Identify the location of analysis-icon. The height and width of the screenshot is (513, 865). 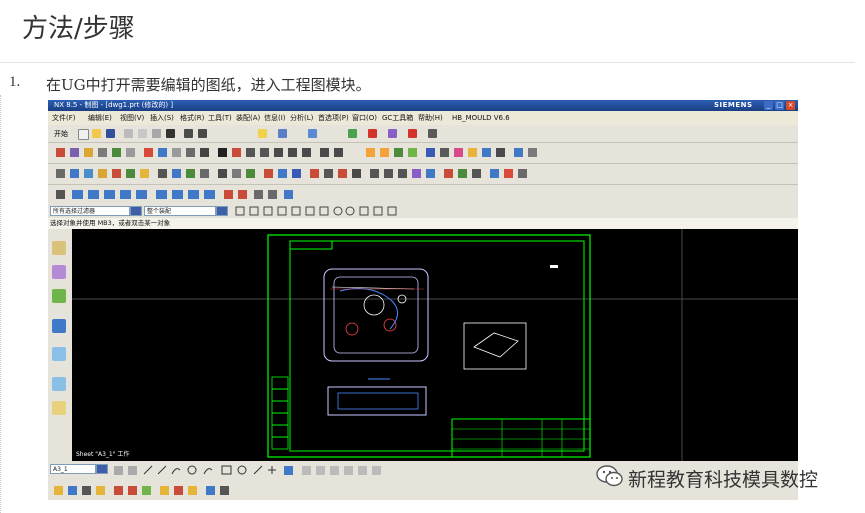
(372, 133).